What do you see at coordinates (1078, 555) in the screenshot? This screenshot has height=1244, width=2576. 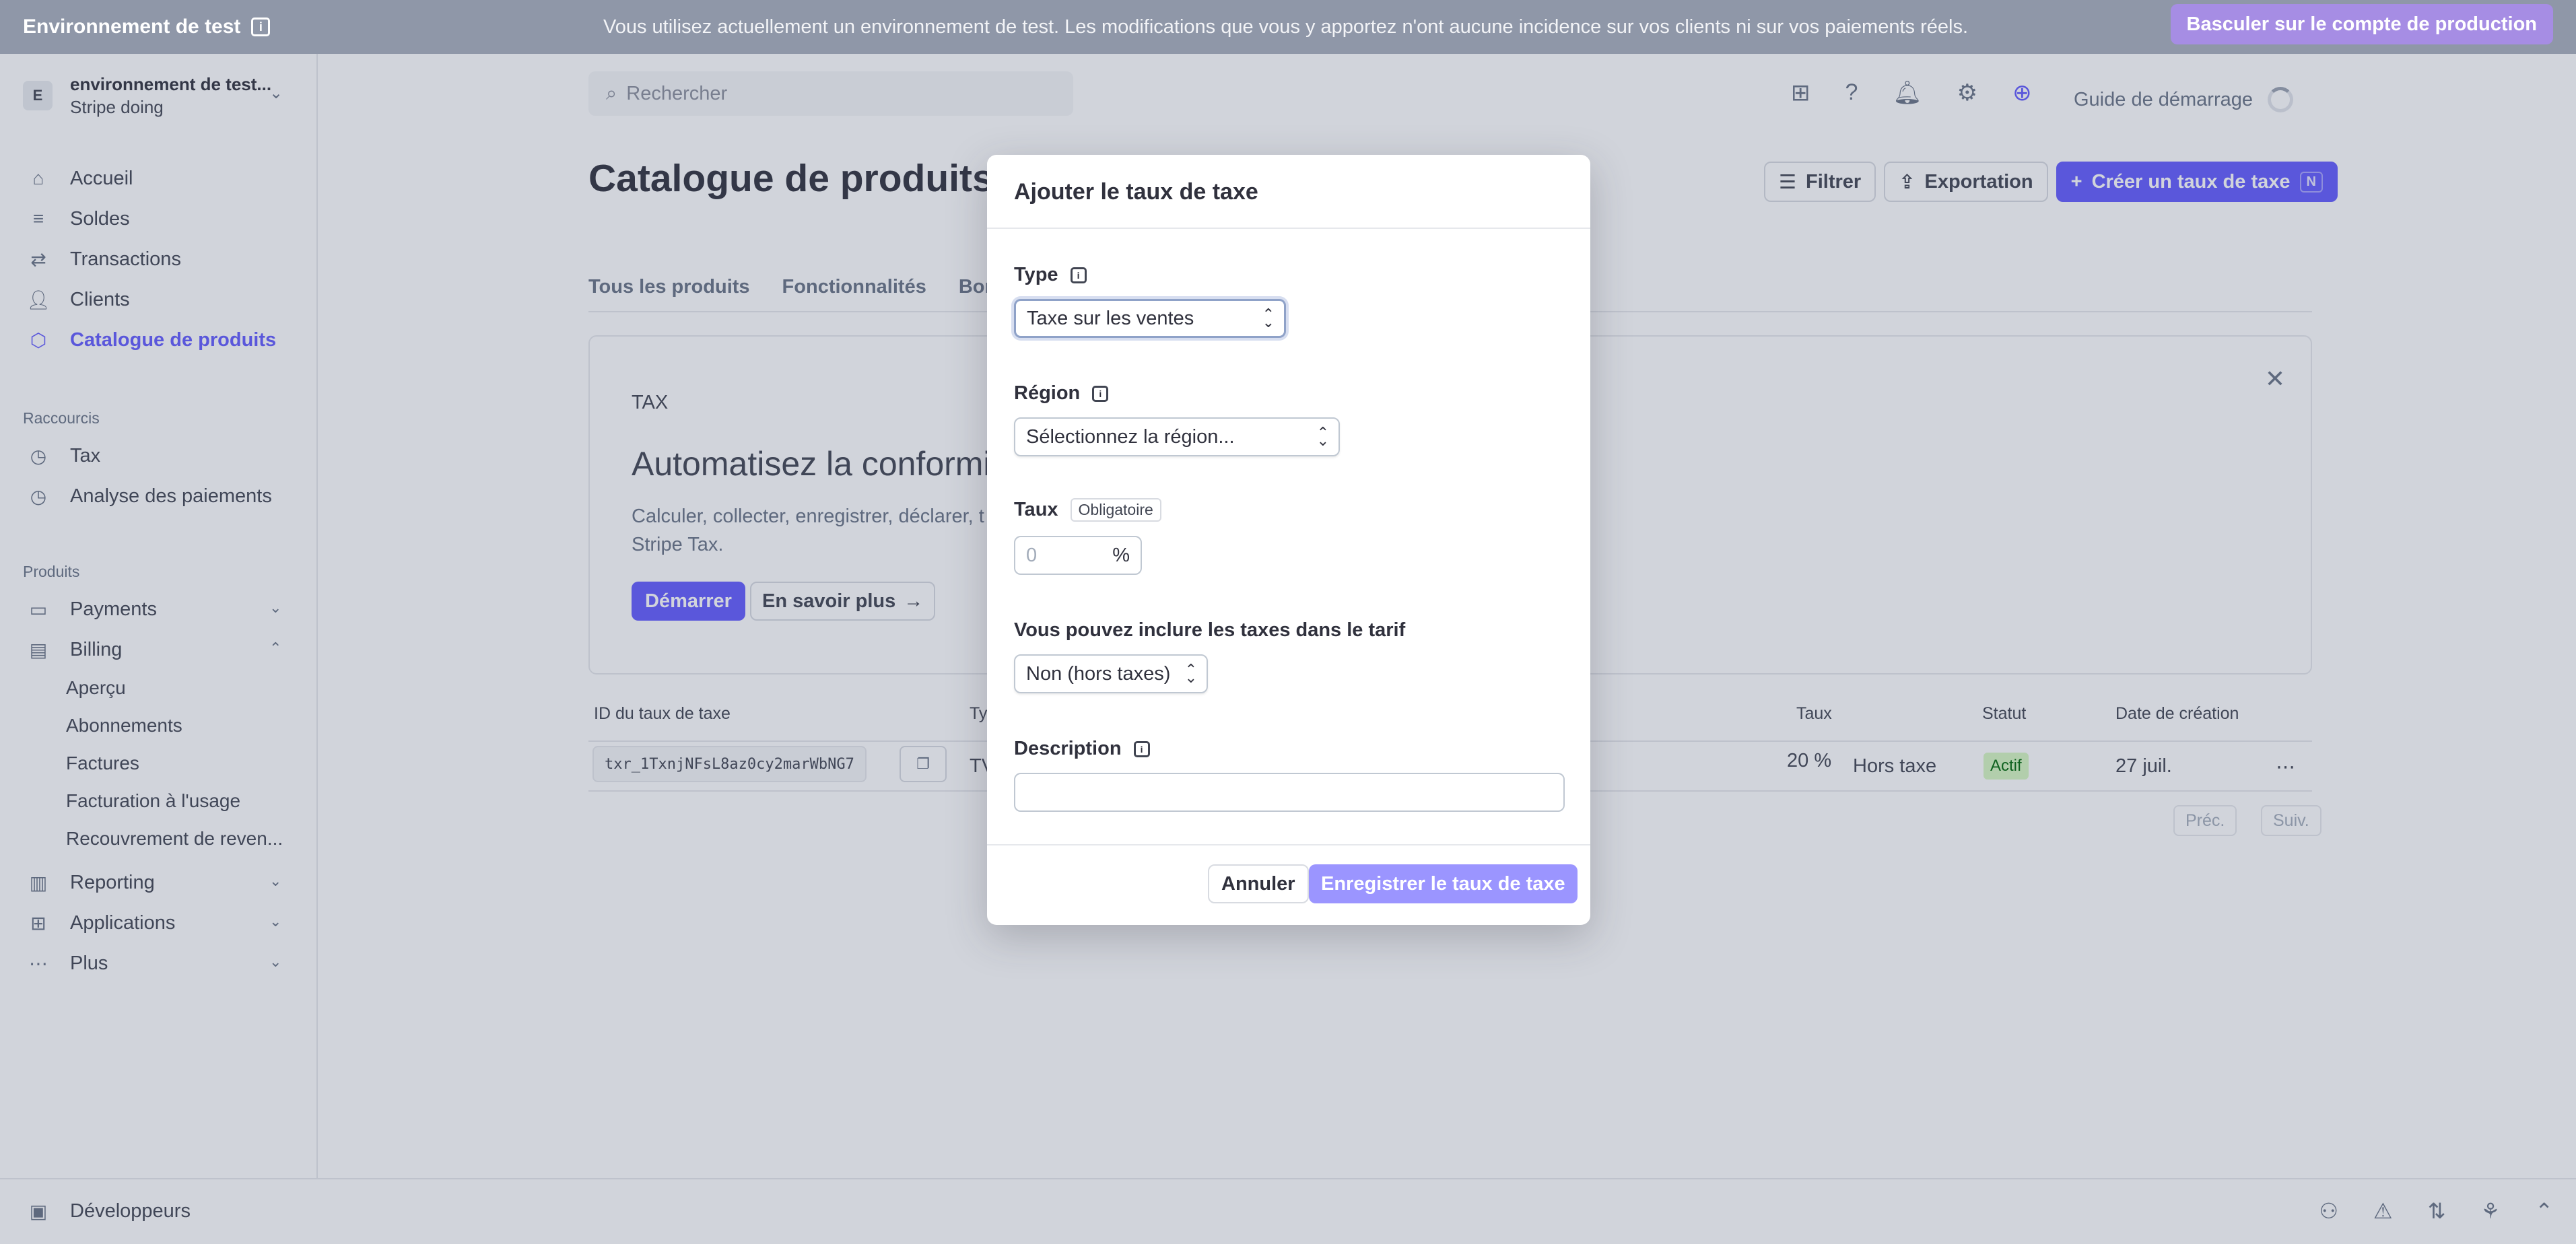 I see `rate-input: 0 %` at bounding box center [1078, 555].